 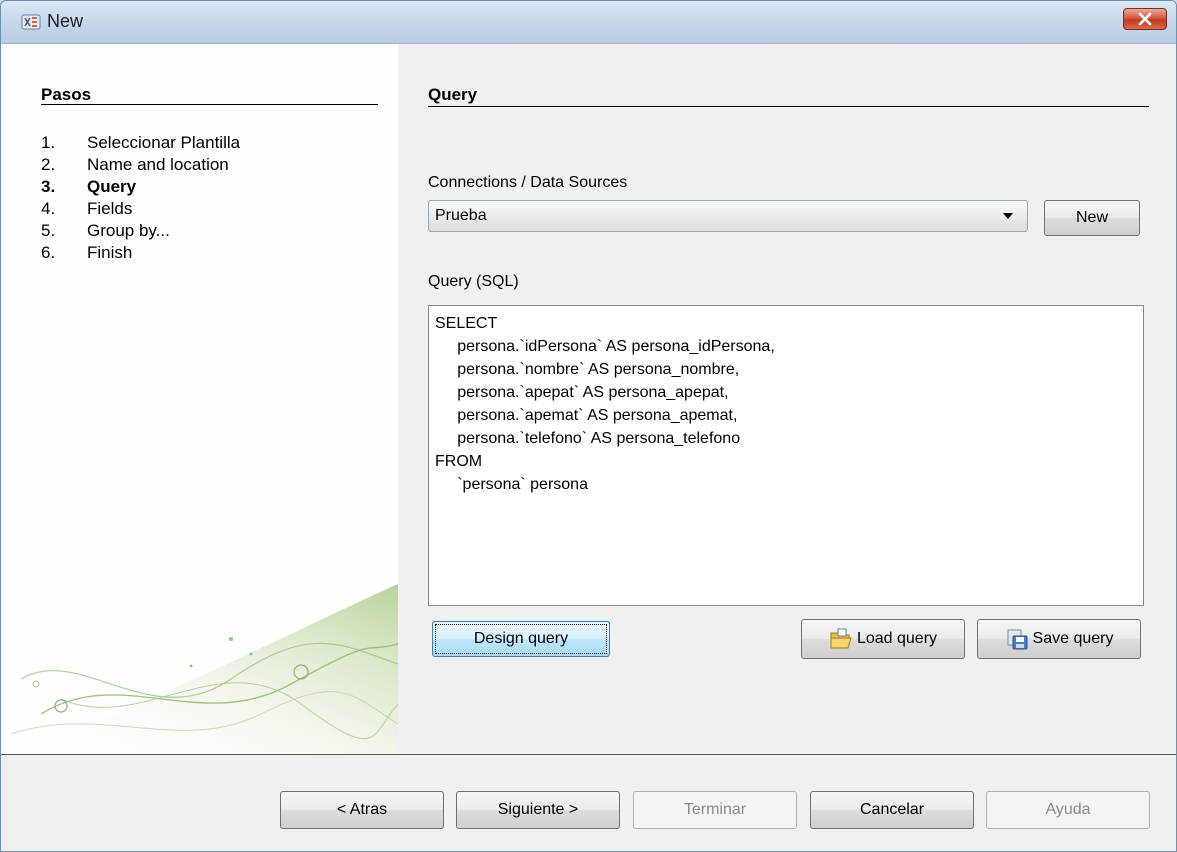 What do you see at coordinates (897, 638) in the screenshot?
I see `load-query-button-label: Load query` at bounding box center [897, 638].